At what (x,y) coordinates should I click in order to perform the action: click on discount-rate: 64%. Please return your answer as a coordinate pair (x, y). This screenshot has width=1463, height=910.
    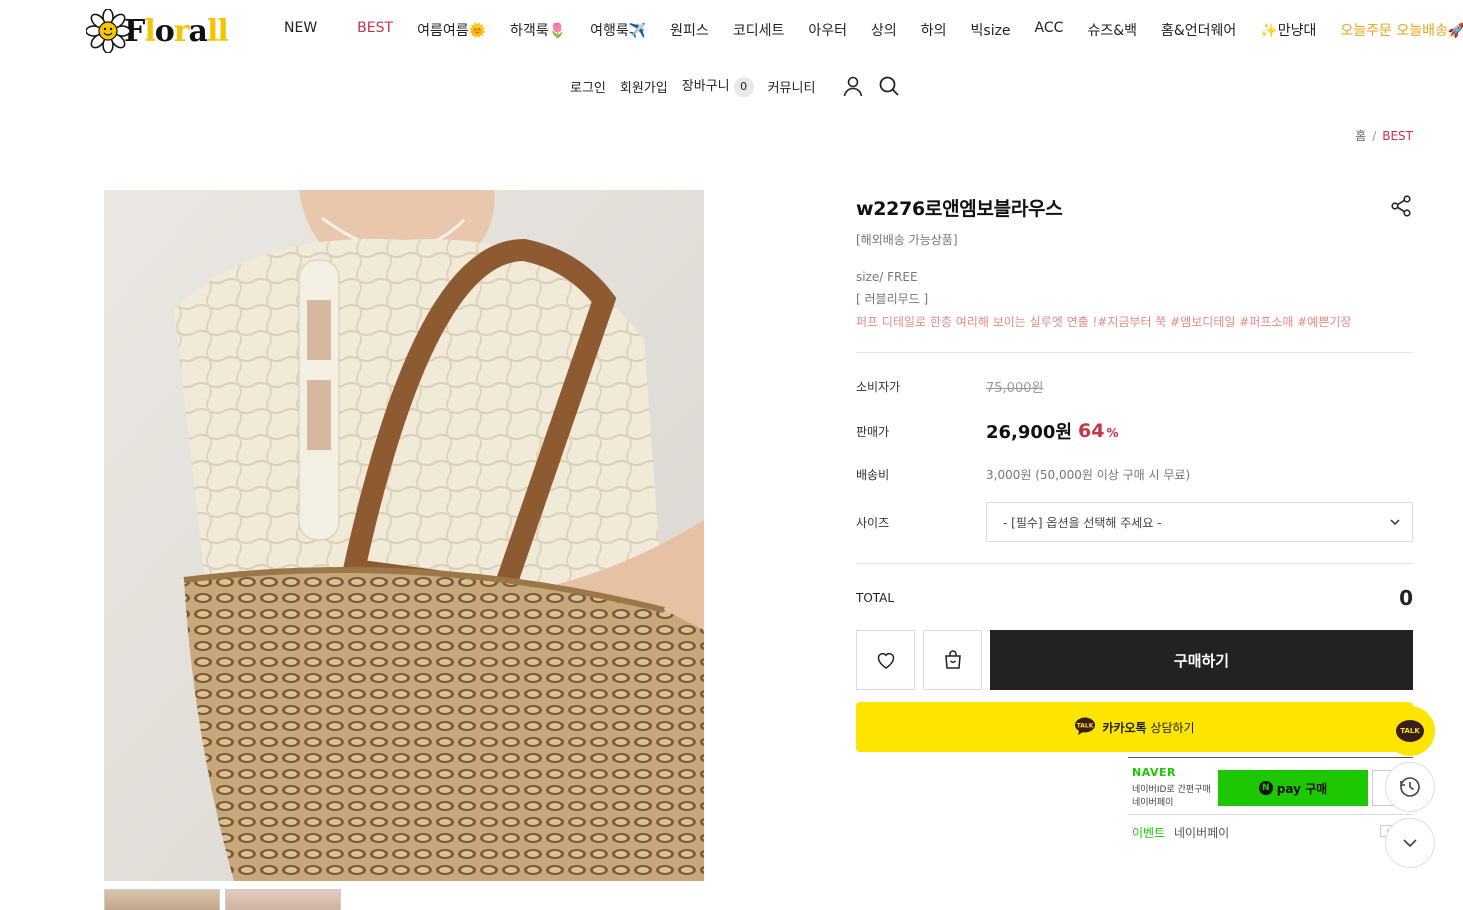
    Looking at the image, I should click on (1098, 431).